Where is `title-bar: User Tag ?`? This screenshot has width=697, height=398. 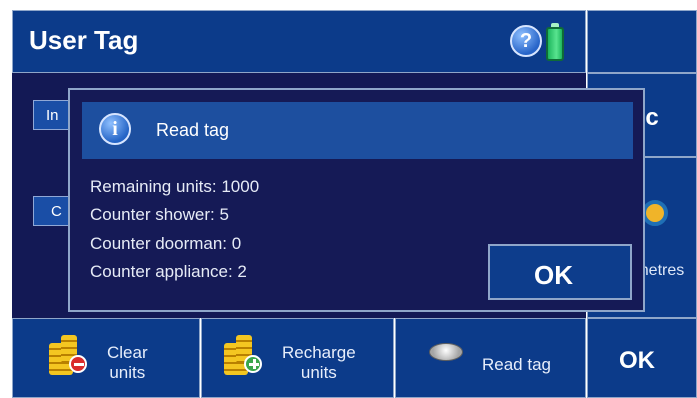
title-bar: User Tag ? is located at coordinates (299, 41).